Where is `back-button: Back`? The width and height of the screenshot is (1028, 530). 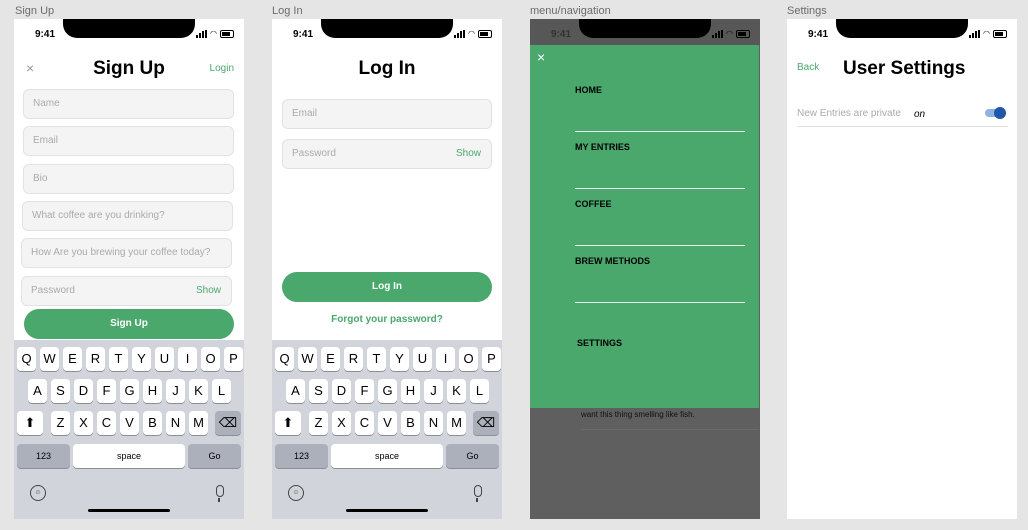 back-button: Back is located at coordinates (808, 67).